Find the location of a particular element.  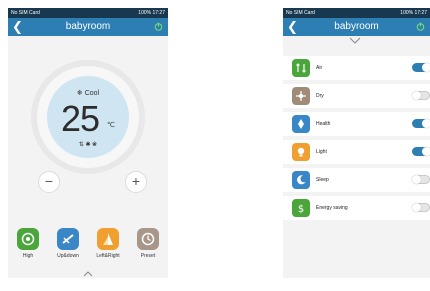

decrease-temp-button: − is located at coordinates (49, 182).